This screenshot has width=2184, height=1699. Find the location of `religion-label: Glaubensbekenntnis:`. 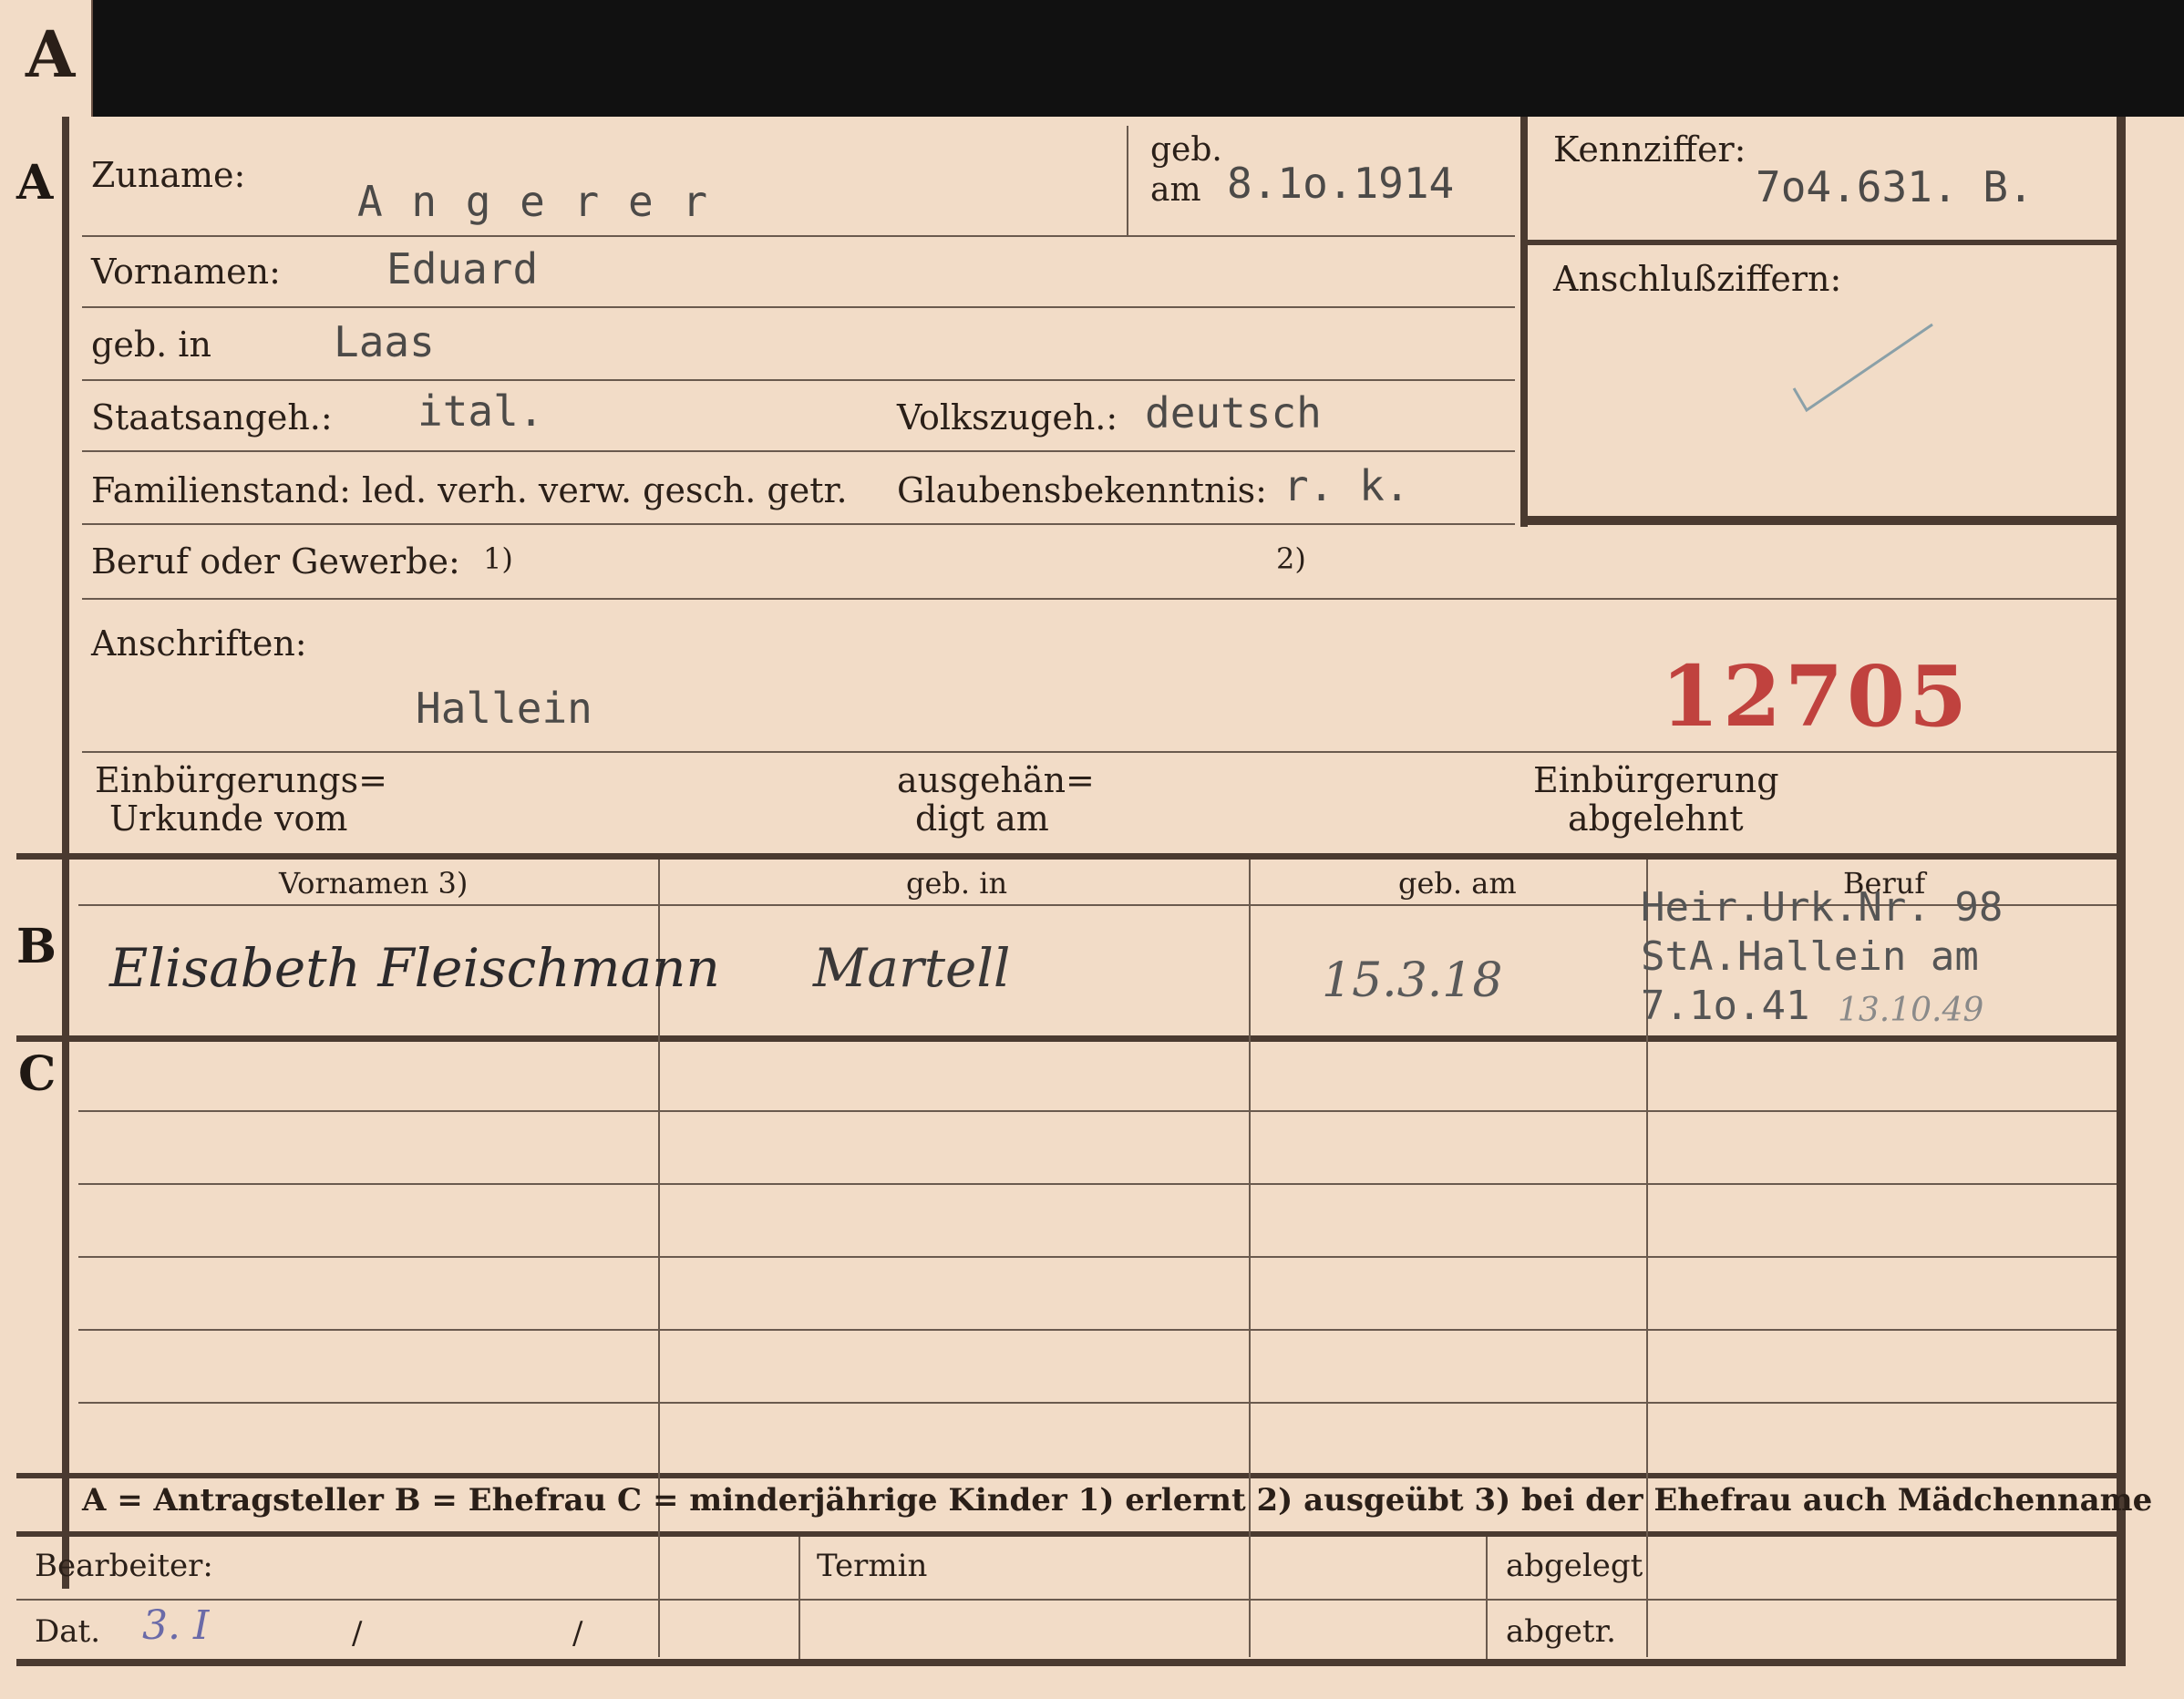

religion-label: Glaubensbekenntnis: is located at coordinates (1082, 490).